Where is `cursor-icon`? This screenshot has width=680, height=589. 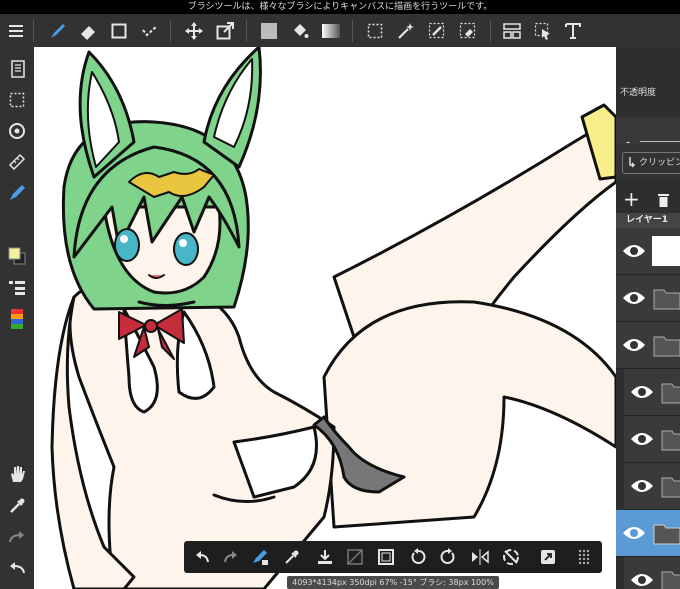 cursor-icon is located at coordinates (543, 31).